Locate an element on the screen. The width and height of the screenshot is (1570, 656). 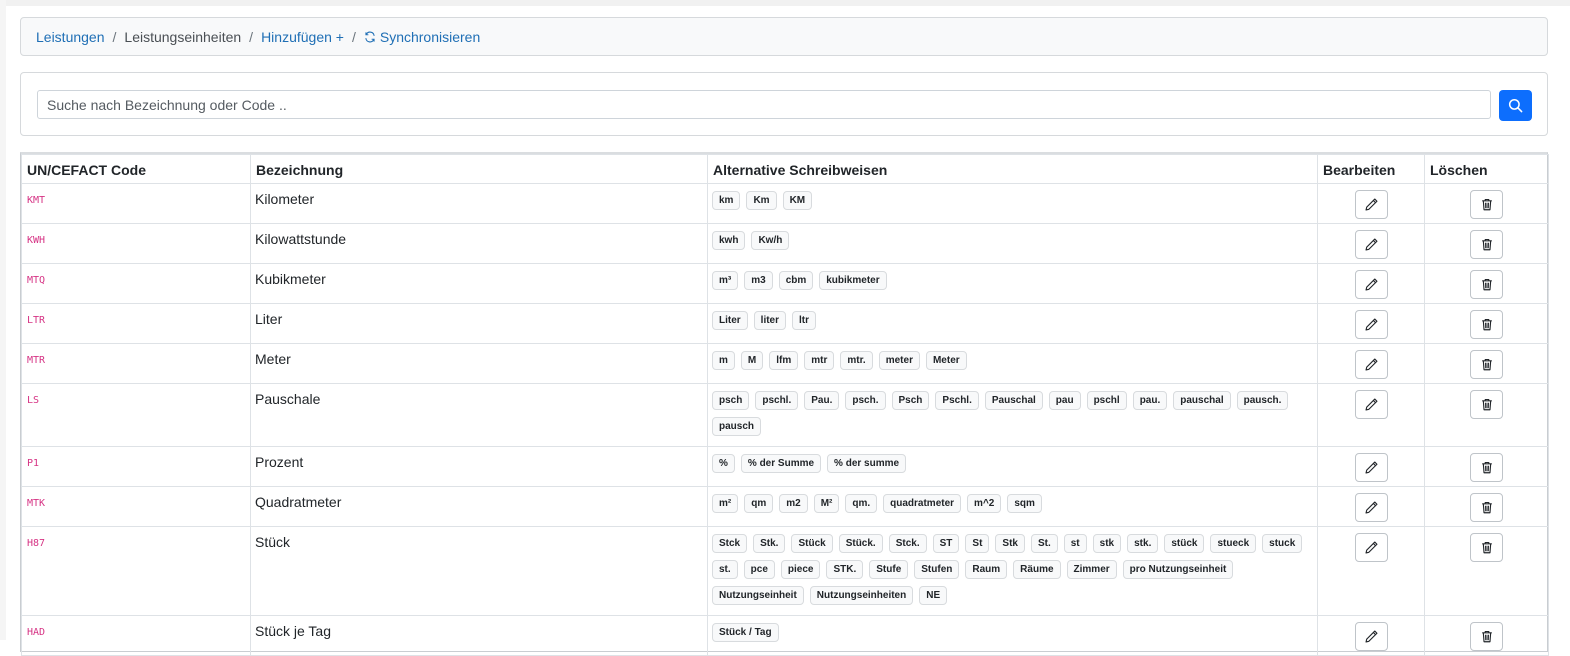
unit-code: MTR is located at coordinates (136, 364).